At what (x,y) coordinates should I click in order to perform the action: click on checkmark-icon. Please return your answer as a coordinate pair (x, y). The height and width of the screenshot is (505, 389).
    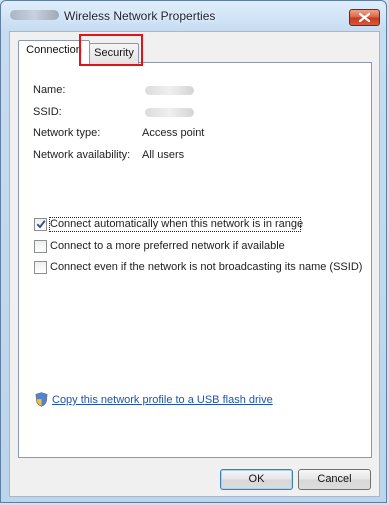
    Looking at the image, I should click on (41, 224).